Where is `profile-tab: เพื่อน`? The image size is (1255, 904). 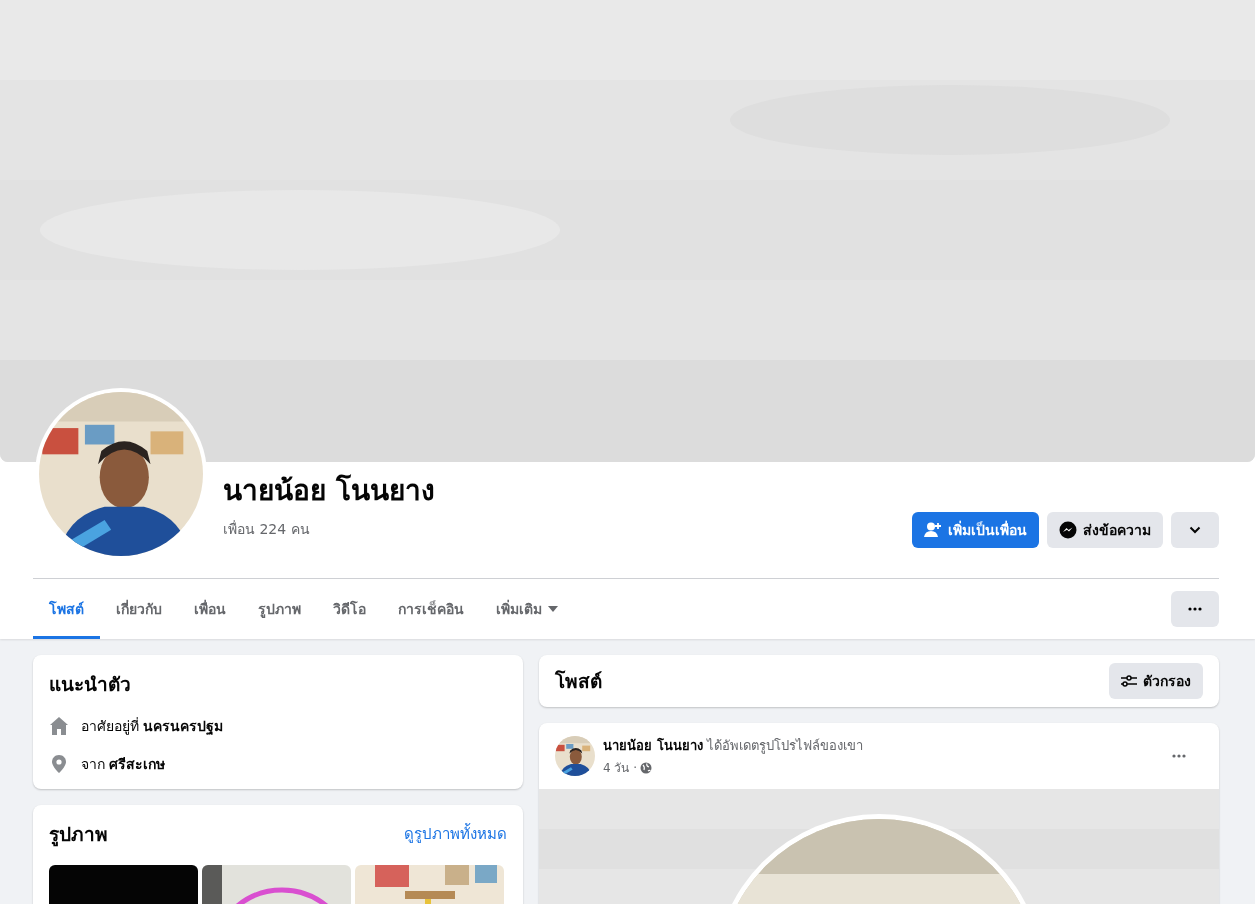 profile-tab: เพื่อน is located at coordinates (210, 609).